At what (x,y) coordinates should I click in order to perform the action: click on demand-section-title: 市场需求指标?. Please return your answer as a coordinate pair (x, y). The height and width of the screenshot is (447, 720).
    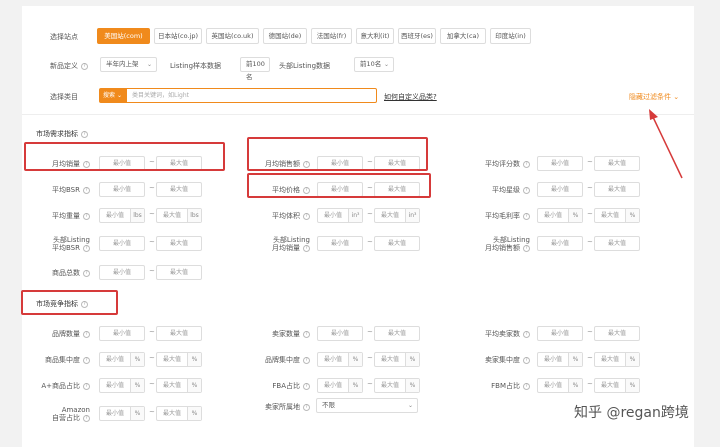
    Looking at the image, I should click on (62, 134).